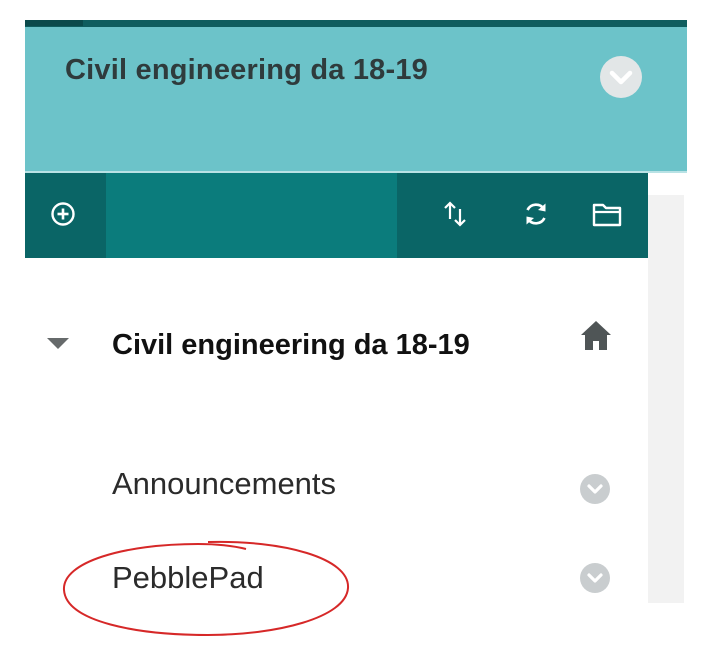  What do you see at coordinates (536, 214) in the screenshot?
I see `refresh-icon` at bounding box center [536, 214].